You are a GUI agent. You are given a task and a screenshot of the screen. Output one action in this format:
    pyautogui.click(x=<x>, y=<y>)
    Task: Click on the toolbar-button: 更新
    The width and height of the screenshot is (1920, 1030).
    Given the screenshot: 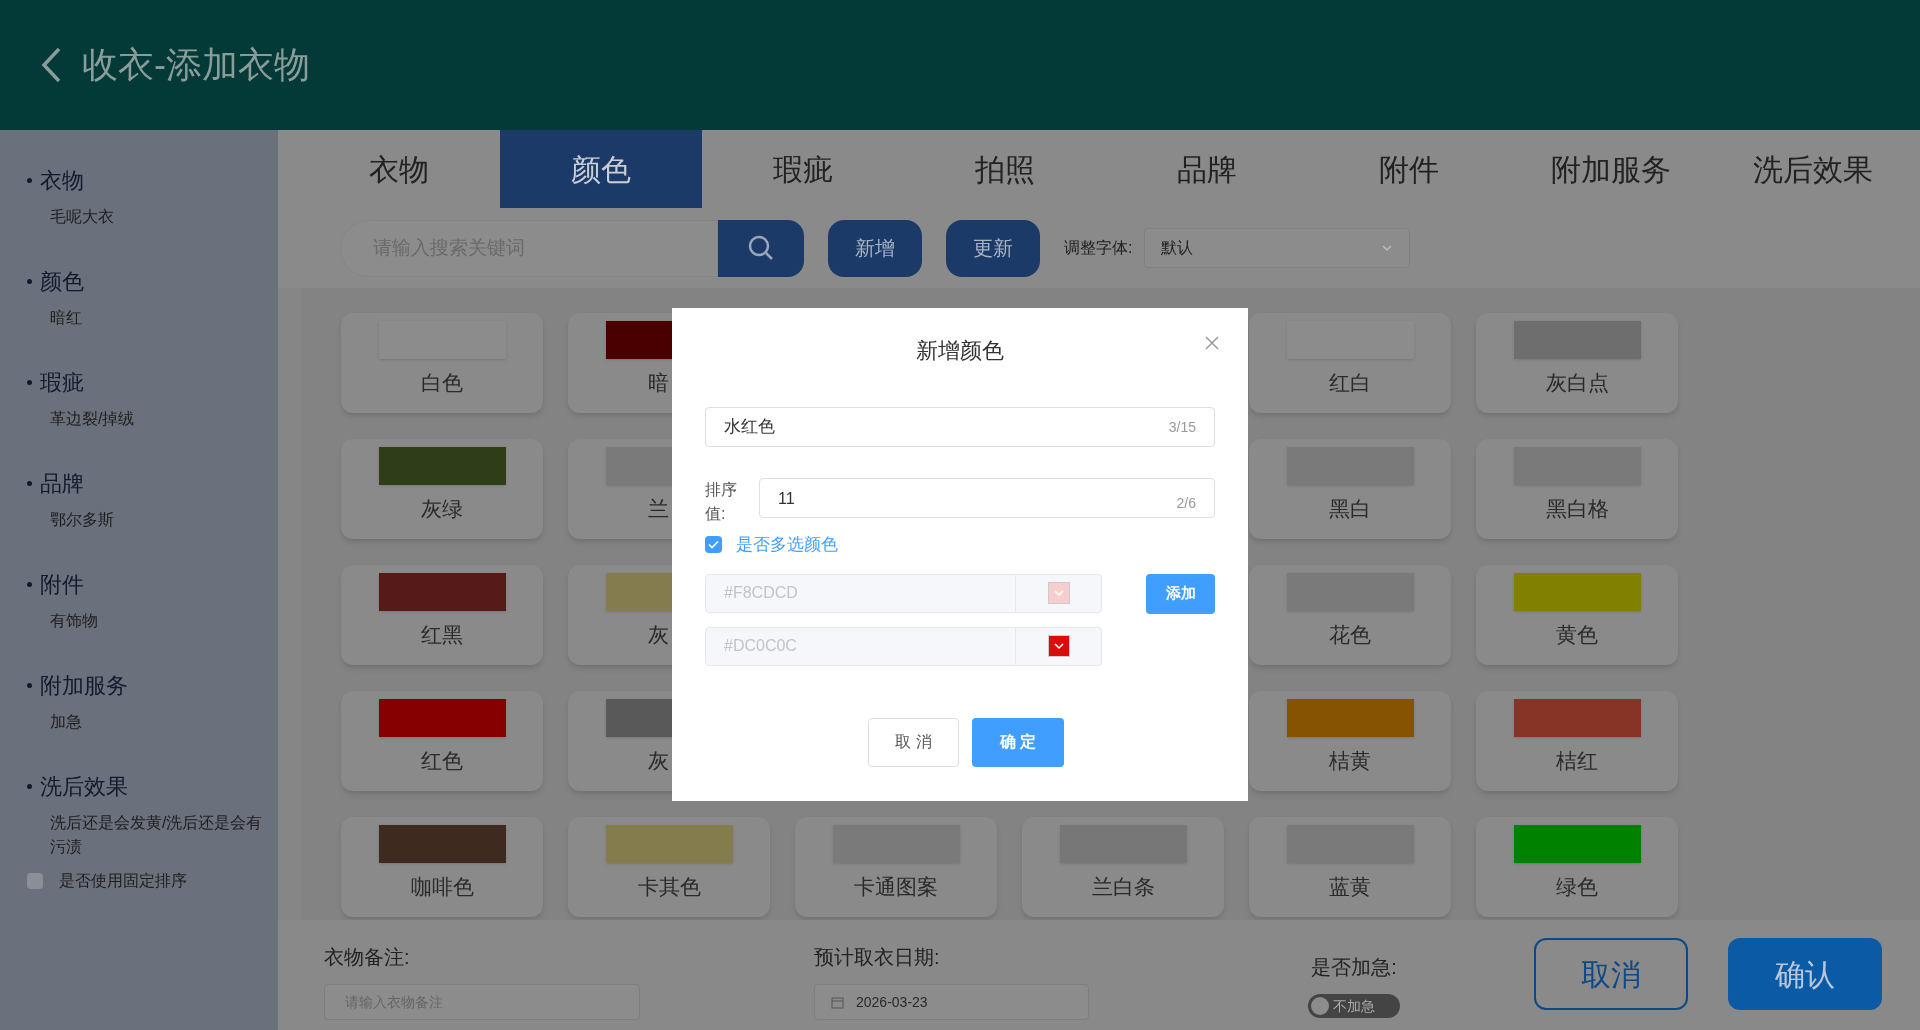 What is the action you would take?
    pyautogui.click(x=993, y=248)
    